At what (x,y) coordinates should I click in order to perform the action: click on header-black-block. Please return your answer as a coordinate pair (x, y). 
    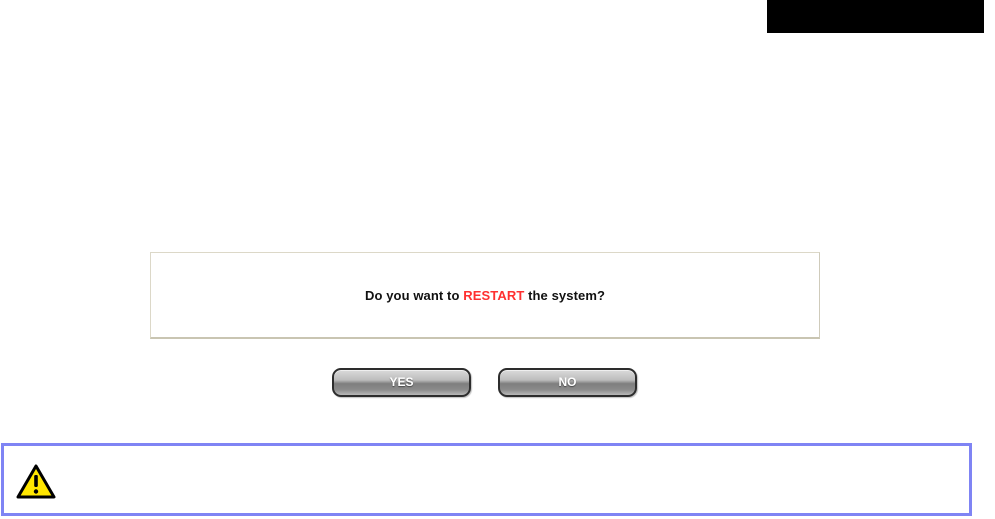
    Looking at the image, I should click on (875, 16).